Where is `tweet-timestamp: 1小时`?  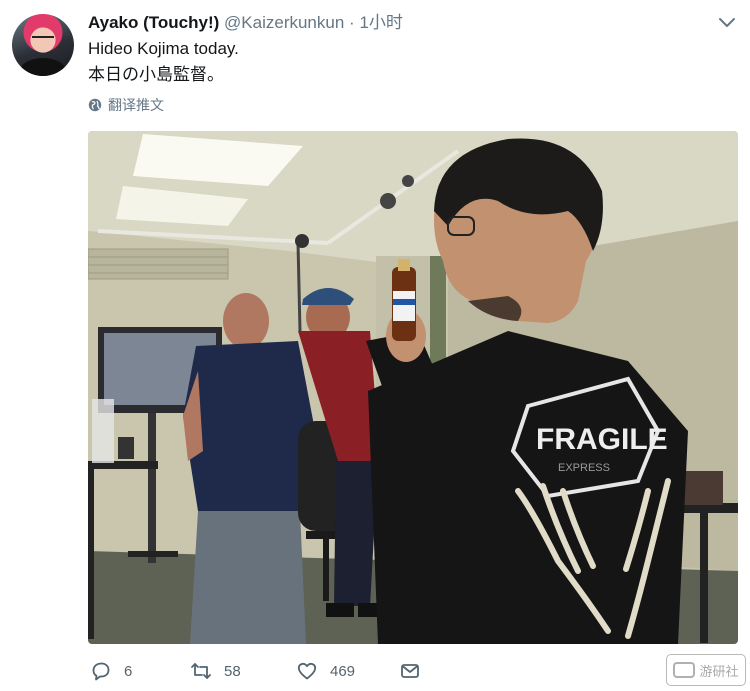 tweet-timestamp: 1小时 is located at coordinates (380, 22).